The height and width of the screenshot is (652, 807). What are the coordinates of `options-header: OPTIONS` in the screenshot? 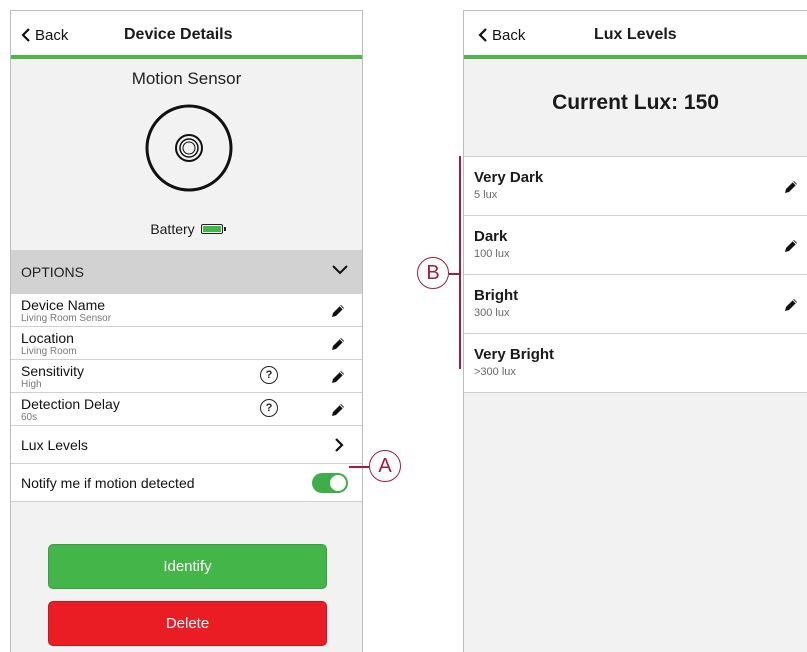 It's located at (186, 272).